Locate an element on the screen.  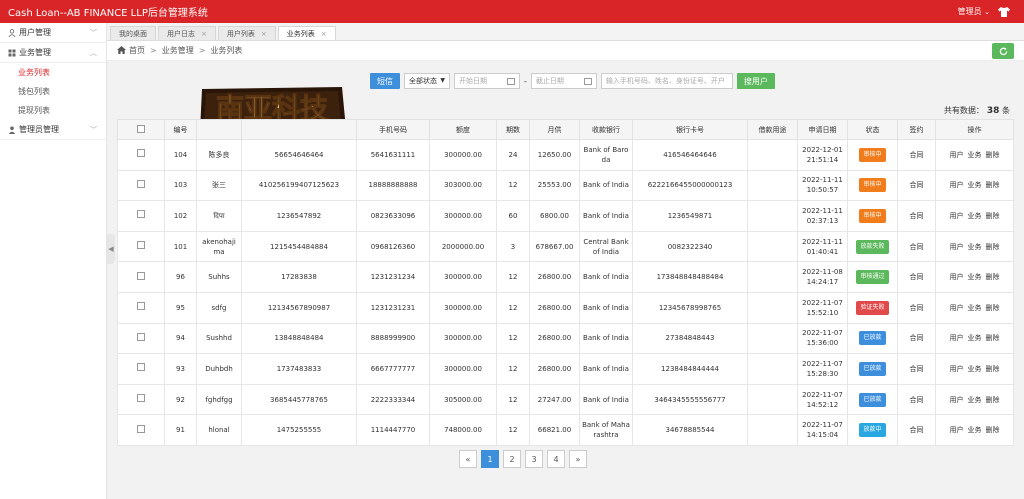
page-button-4: 4 is located at coordinates (556, 459).